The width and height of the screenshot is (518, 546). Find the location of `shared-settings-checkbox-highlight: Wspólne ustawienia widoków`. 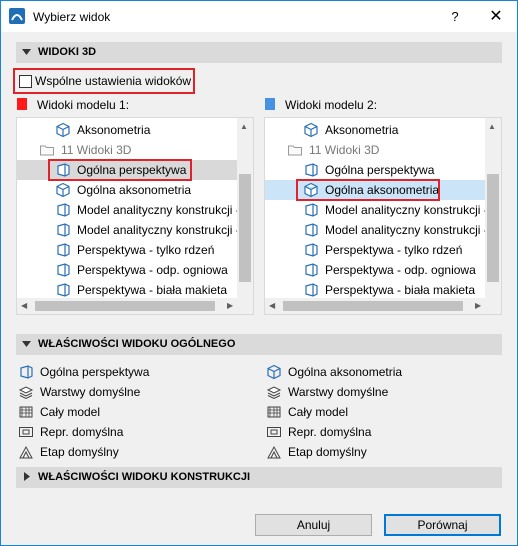

shared-settings-checkbox-highlight: Wspólne ustawienia widoków is located at coordinates (104, 81).